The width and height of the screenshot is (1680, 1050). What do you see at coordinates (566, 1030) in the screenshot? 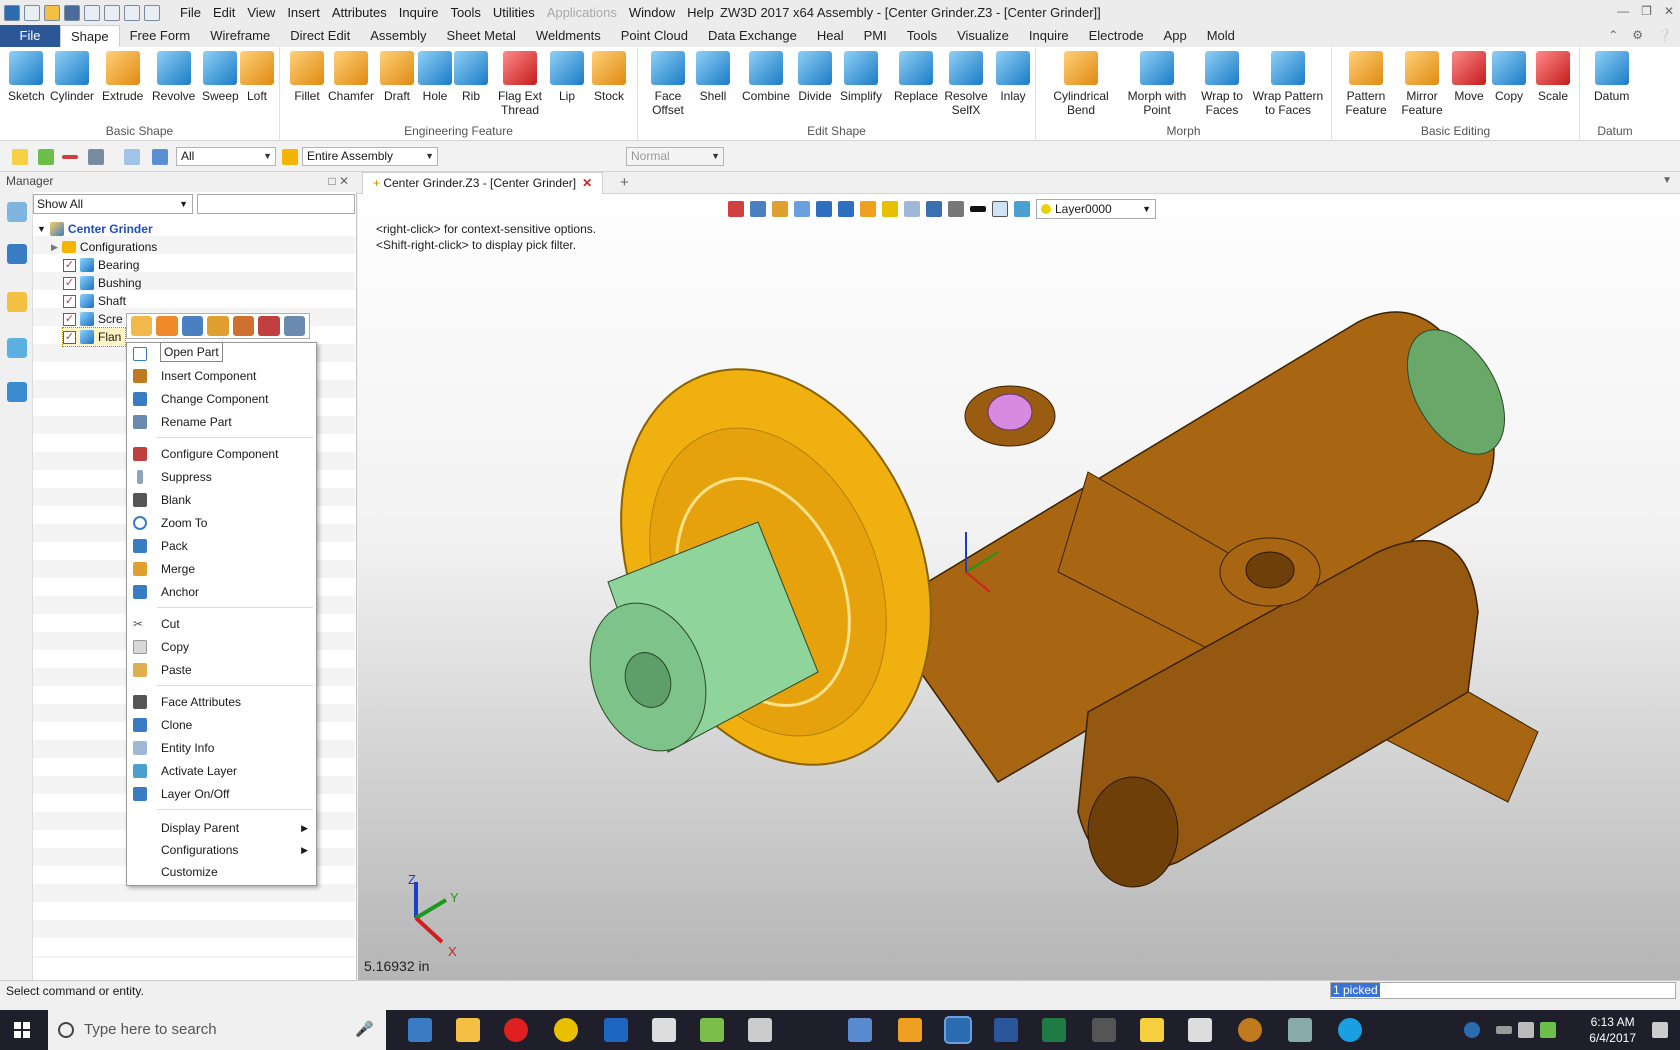
I see `chrome-icon` at bounding box center [566, 1030].